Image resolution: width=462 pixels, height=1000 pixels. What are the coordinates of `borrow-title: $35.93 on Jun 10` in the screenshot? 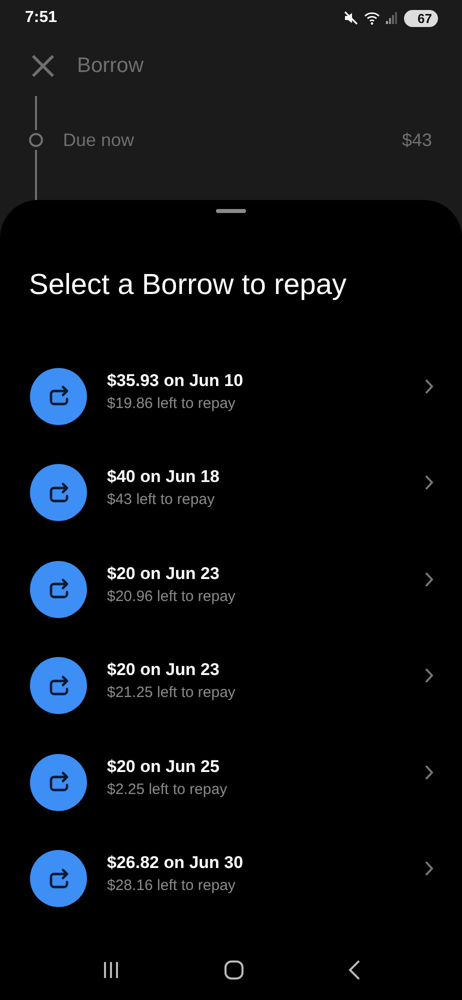 It's located at (266, 380).